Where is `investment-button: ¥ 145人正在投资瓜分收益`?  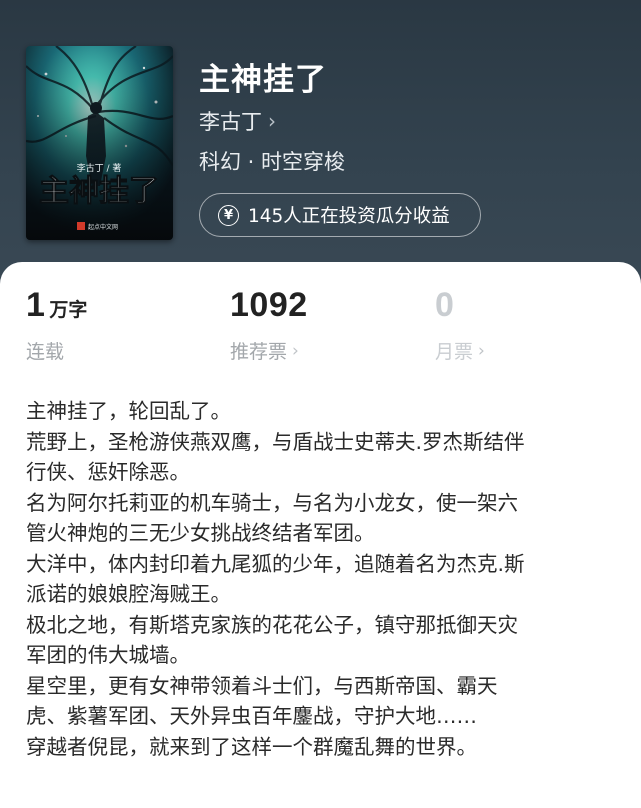
investment-button: ¥ 145人正在投资瓜分收益 is located at coordinates (340, 215).